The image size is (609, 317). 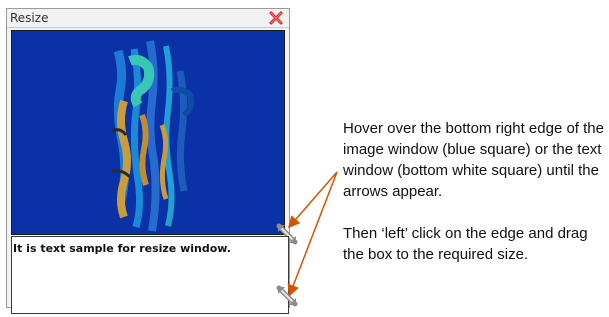 I want to click on sample-text: It is text sample for resize window., so click(x=122, y=248).